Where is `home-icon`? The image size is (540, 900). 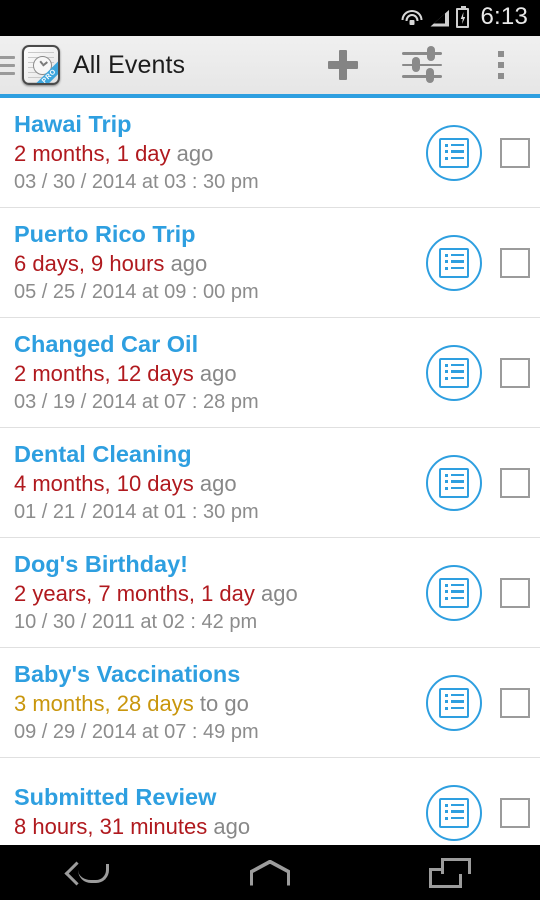
home-icon is located at coordinates (270, 872).